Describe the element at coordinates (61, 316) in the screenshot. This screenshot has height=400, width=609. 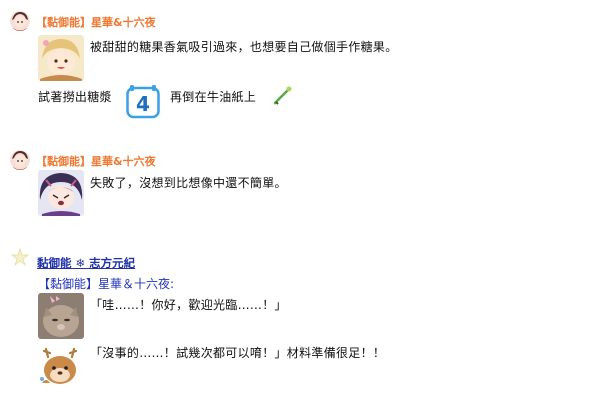
I see `cat-photo` at that location.